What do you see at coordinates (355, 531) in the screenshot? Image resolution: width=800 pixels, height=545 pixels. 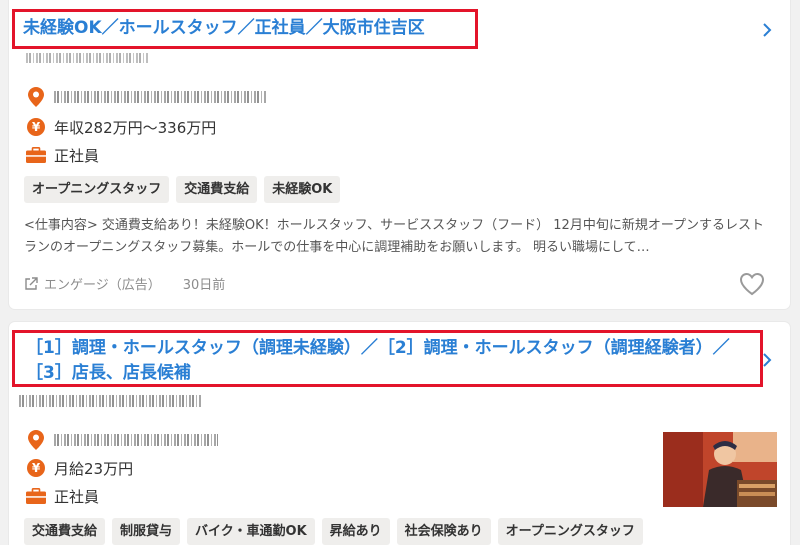 I see `tag: 昇給あり` at bounding box center [355, 531].